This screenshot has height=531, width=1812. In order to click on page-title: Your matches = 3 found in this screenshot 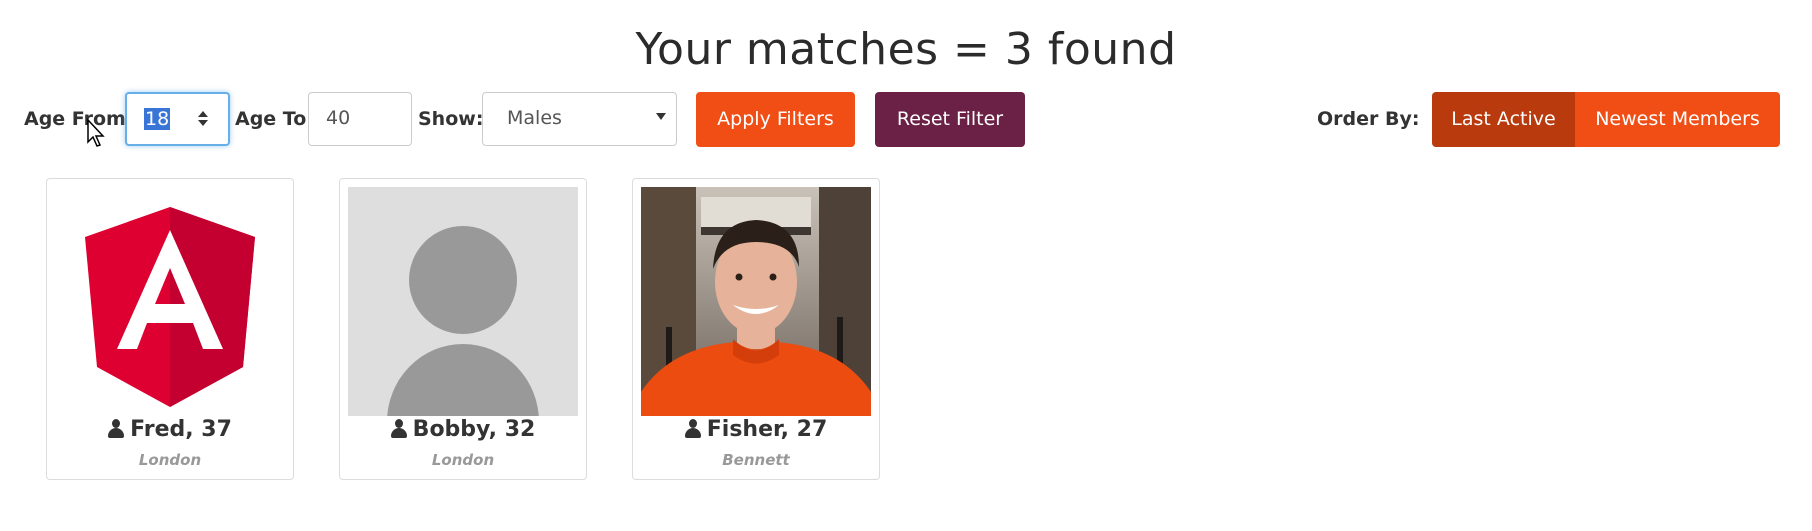, I will do `click(906, 49)`.